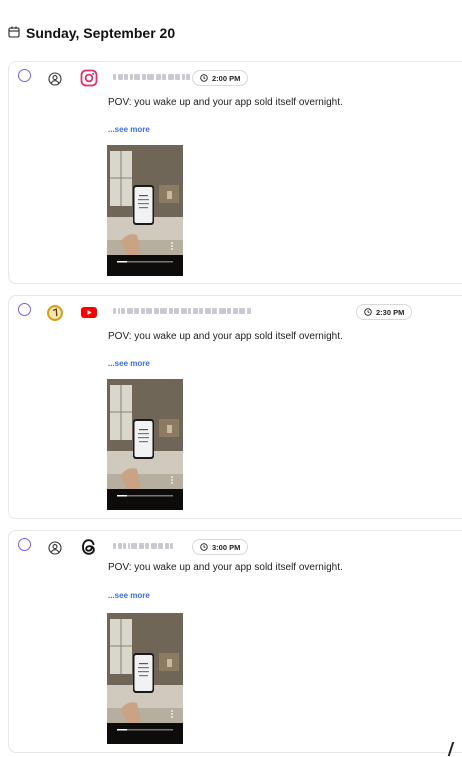 This screenshot has height=757, width=462. Describe the element at coordinates (226, 547) in the screenshot. I see `time-label: 3:00 PM` at that location.